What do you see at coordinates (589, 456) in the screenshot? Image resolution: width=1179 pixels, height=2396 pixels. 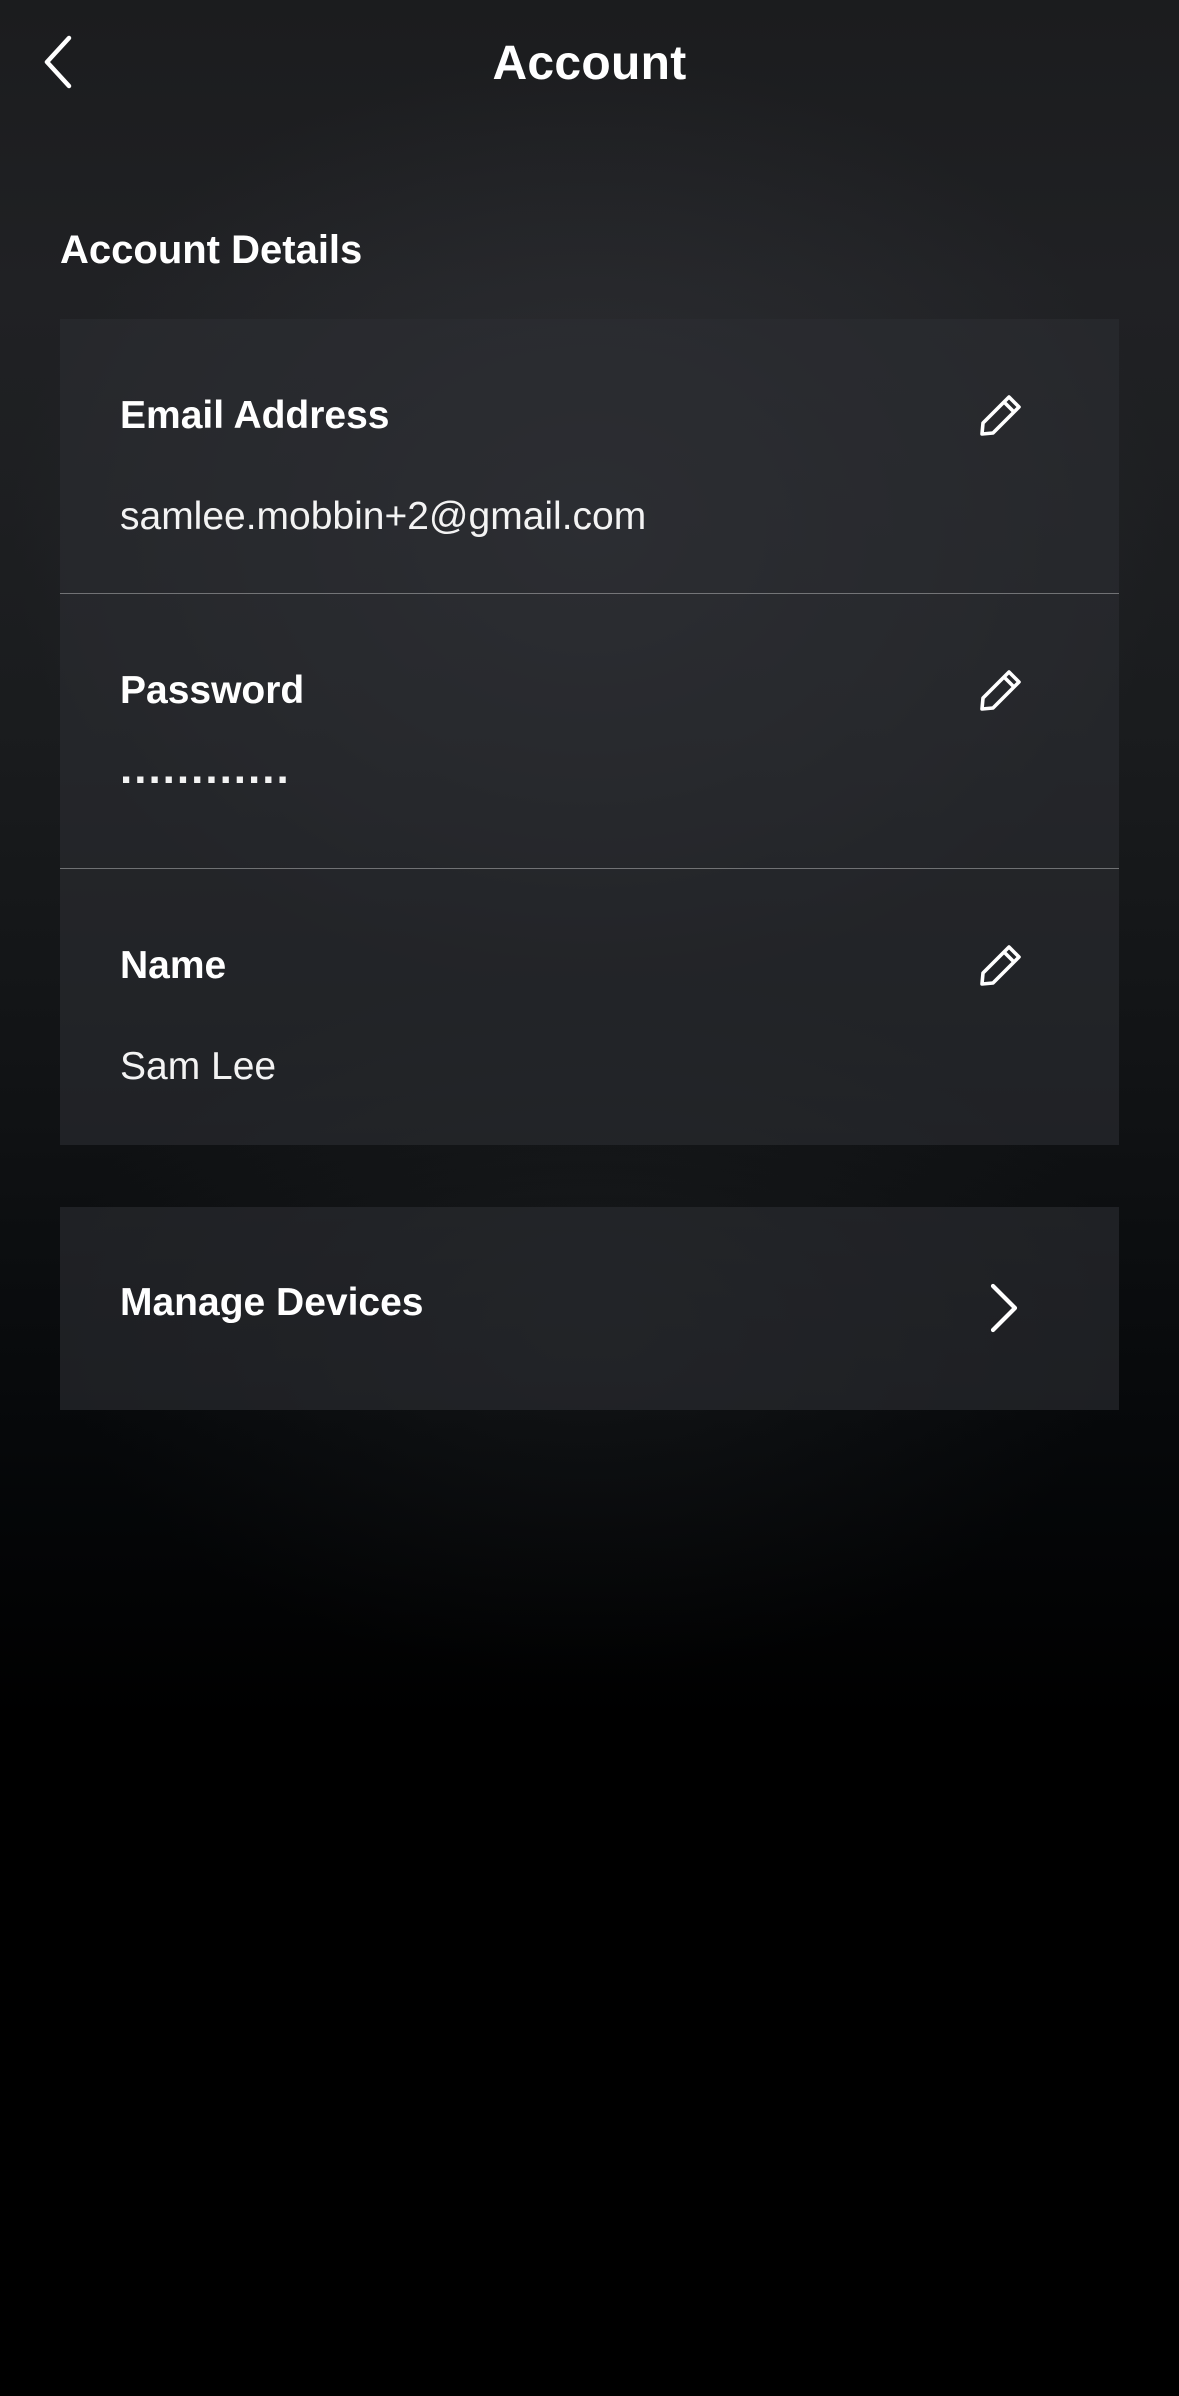 I see `email-address-row: Email Address samlee.mobbin+2@gmail.com` at bounding box center [589, 456].